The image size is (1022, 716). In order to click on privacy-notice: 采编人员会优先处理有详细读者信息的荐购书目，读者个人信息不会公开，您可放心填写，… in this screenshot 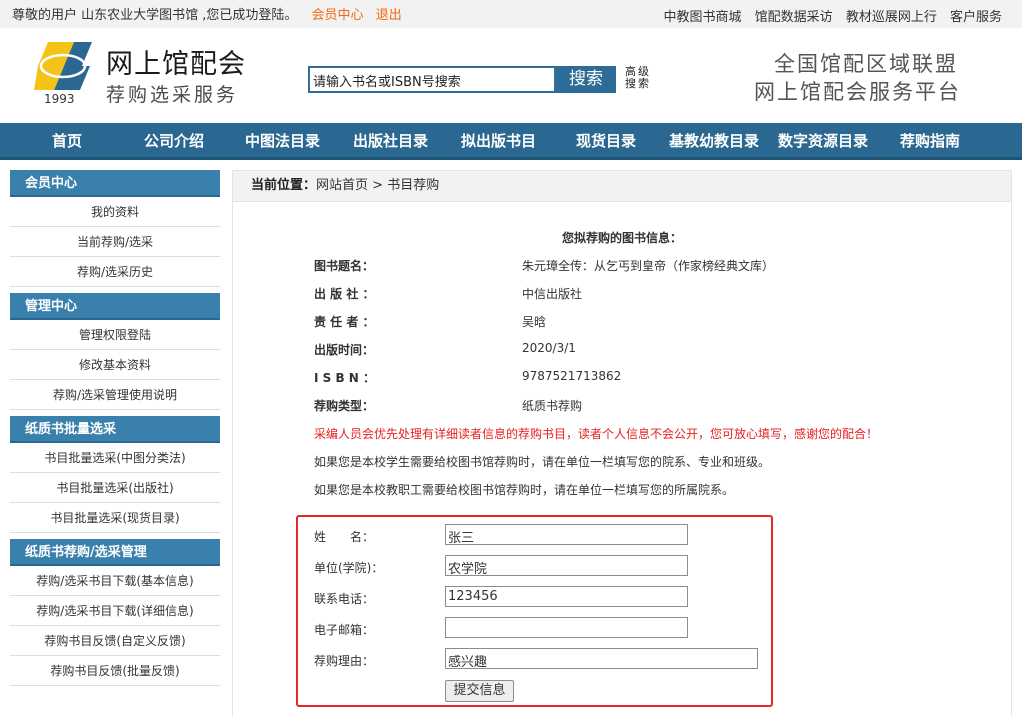, I will do `click(596, 434)`.